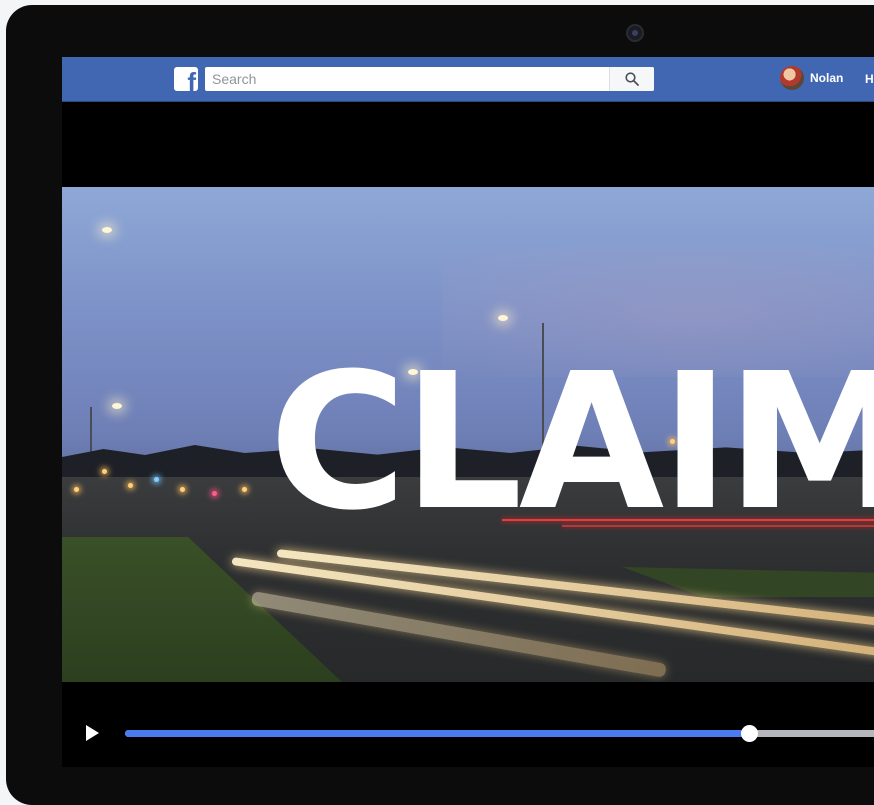  What do you see at coordinates (827, 78) in the screenshot?
I see `user-name: Nolan` at bounding box center [827, 78].